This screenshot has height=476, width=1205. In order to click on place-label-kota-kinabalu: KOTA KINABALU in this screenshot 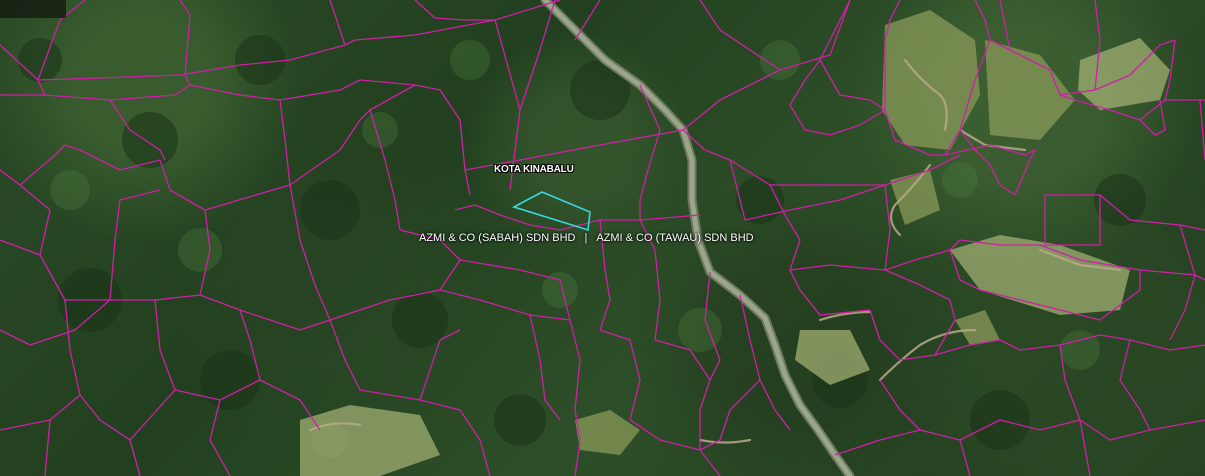, I will do `click(534, 169)`.